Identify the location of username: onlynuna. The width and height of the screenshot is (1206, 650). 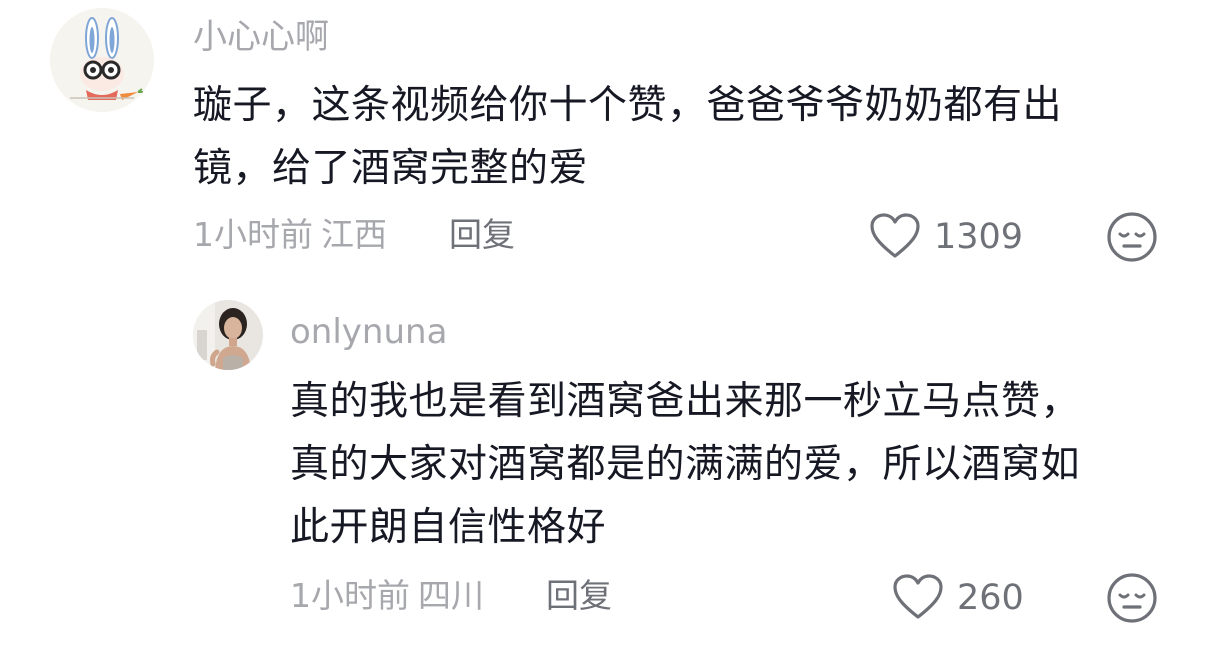
(368, 332).